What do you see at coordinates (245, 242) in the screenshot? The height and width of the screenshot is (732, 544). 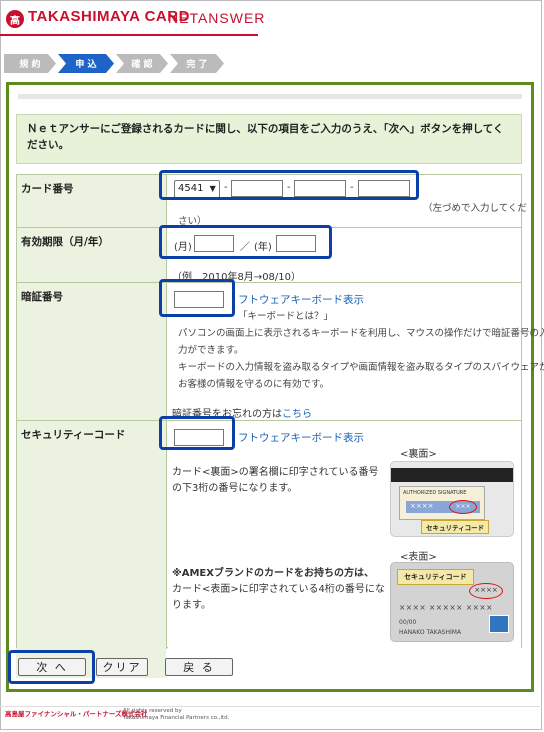 I see `highlight-expiry` at bounding box center [245, 242].